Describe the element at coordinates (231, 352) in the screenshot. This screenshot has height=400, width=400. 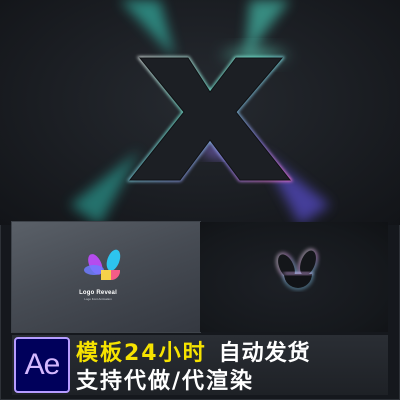
I see `promo-line-1: 模板24小时 自动发货` at that location.